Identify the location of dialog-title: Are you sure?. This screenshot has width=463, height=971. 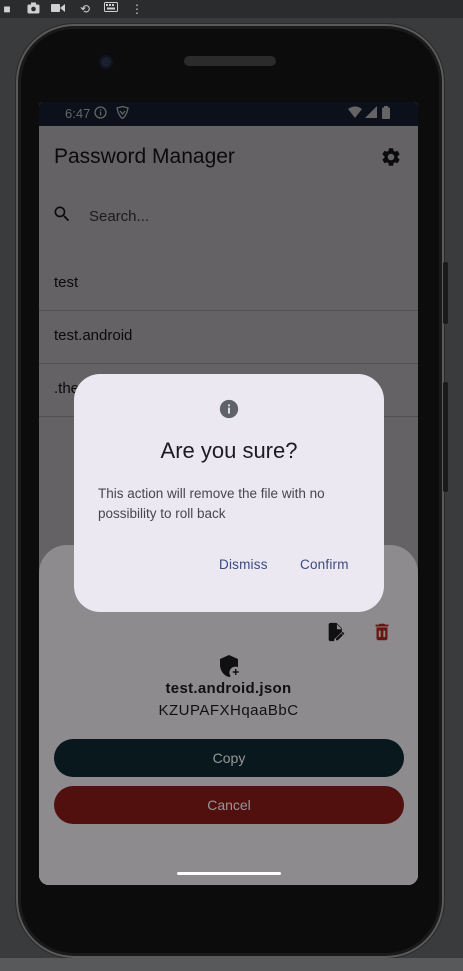
(229, 450).